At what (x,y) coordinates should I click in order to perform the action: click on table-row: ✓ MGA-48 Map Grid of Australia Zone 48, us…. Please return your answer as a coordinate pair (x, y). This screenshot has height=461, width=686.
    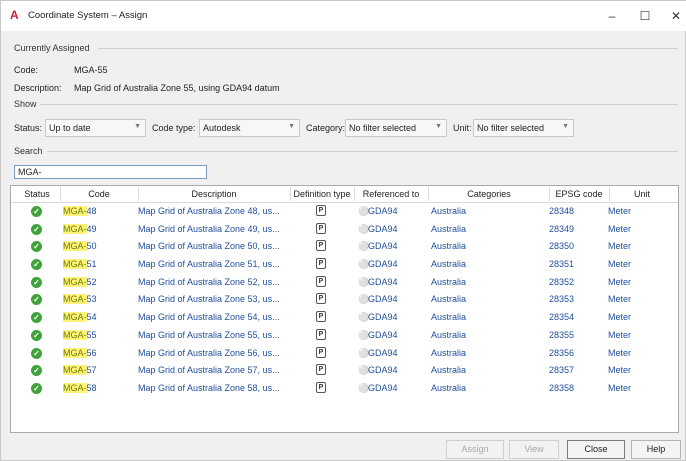
    Looking at the image, I should click on (344, 212).